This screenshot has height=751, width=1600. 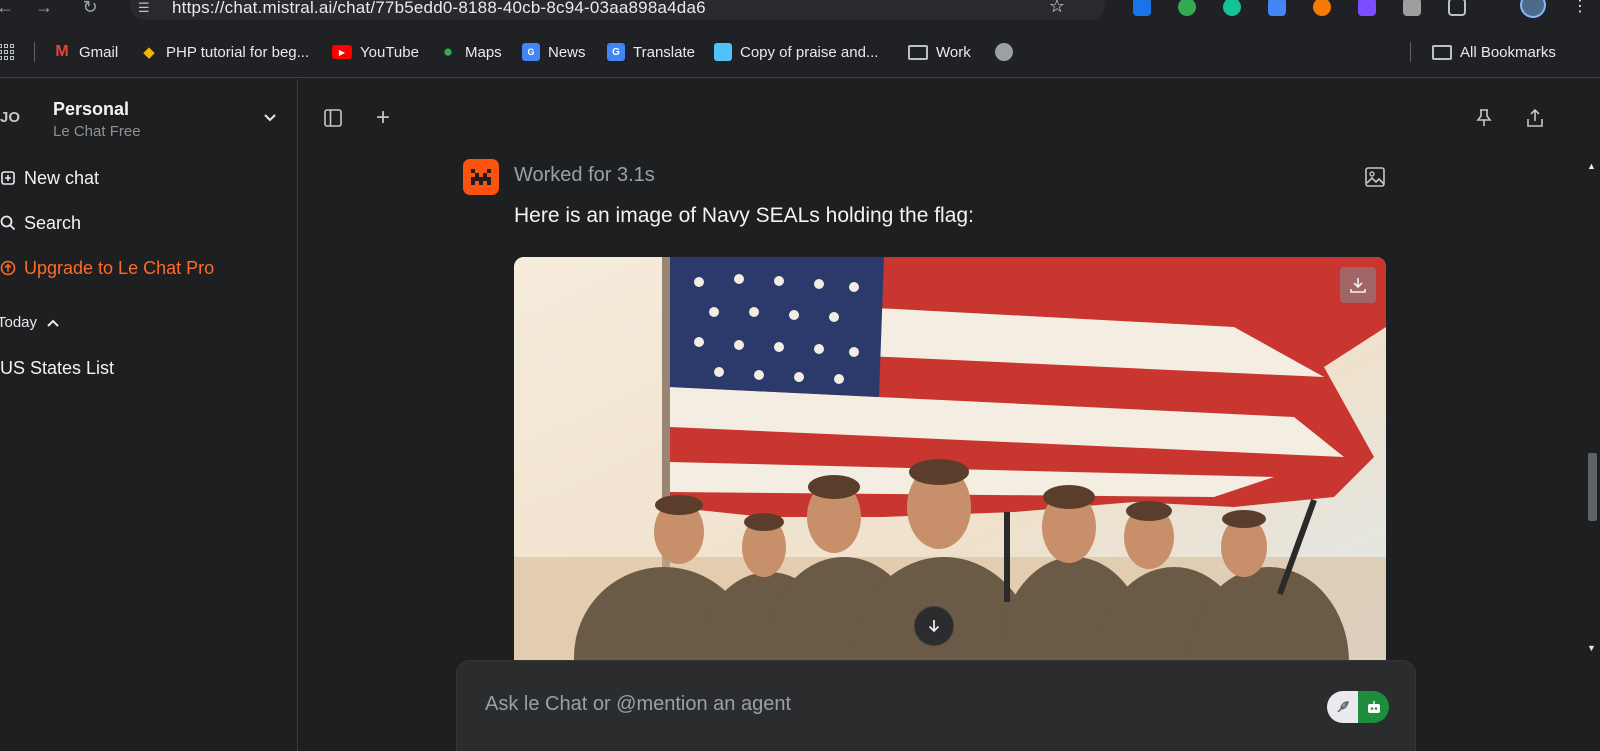 What do you see at coordinates (62, 51) in the screenshot?
I see `gmail-icon: M` at bounding box center [62, 51].